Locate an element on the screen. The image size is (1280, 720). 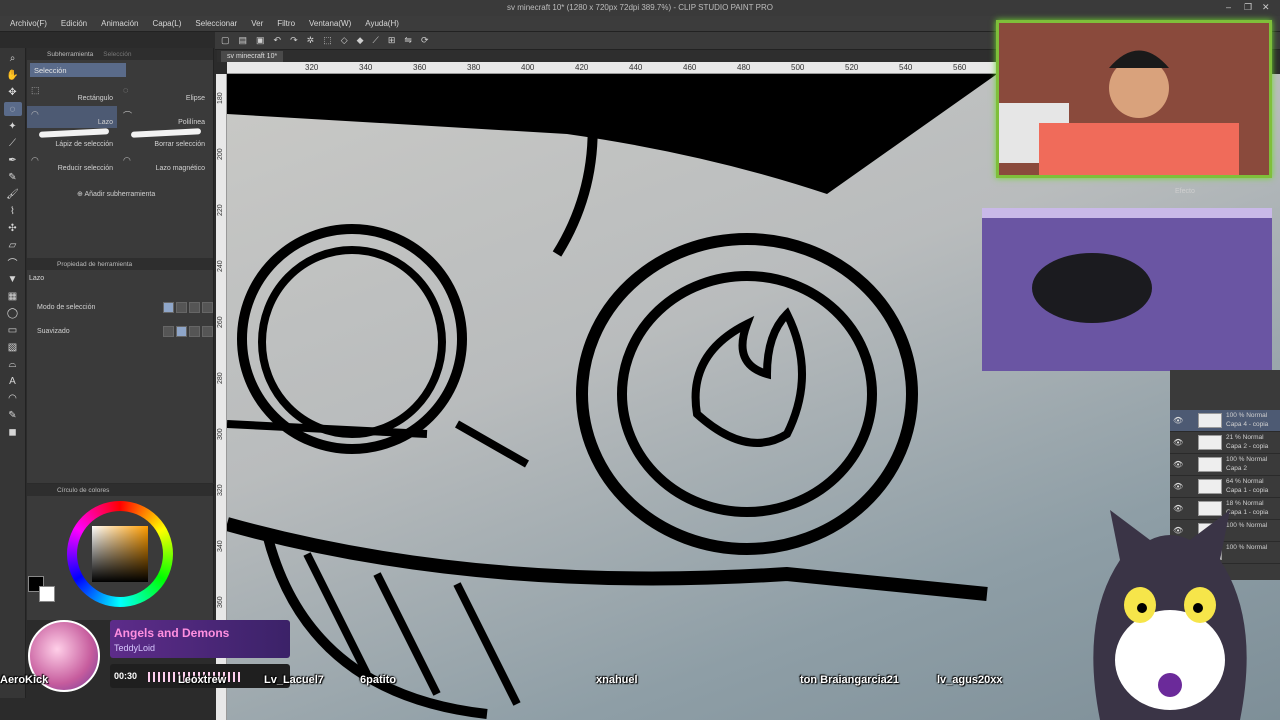
pencil-tool-icon: ✎ is located at coordinates (13, 177).